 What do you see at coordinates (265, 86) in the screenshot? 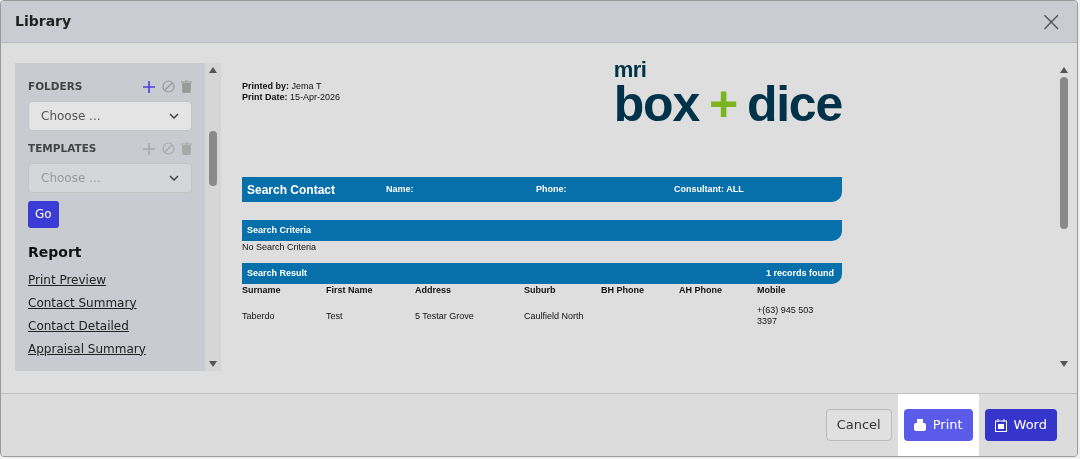
I see `printed-by-label: Printed by:` at bounding box center [265, 86].